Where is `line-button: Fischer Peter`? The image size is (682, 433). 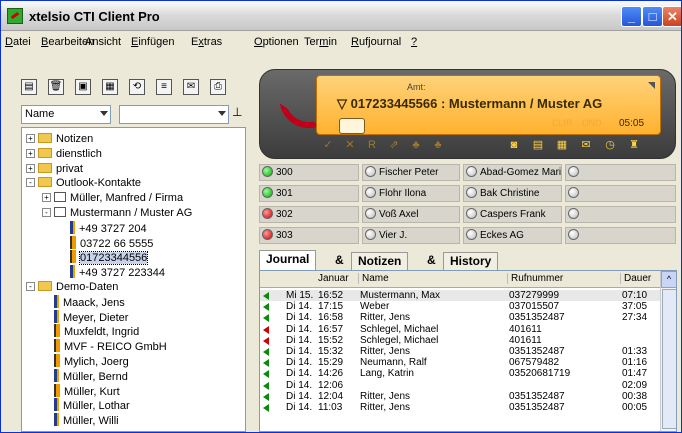
line-button: Fischer Peter is located at coordinates (411, 172).